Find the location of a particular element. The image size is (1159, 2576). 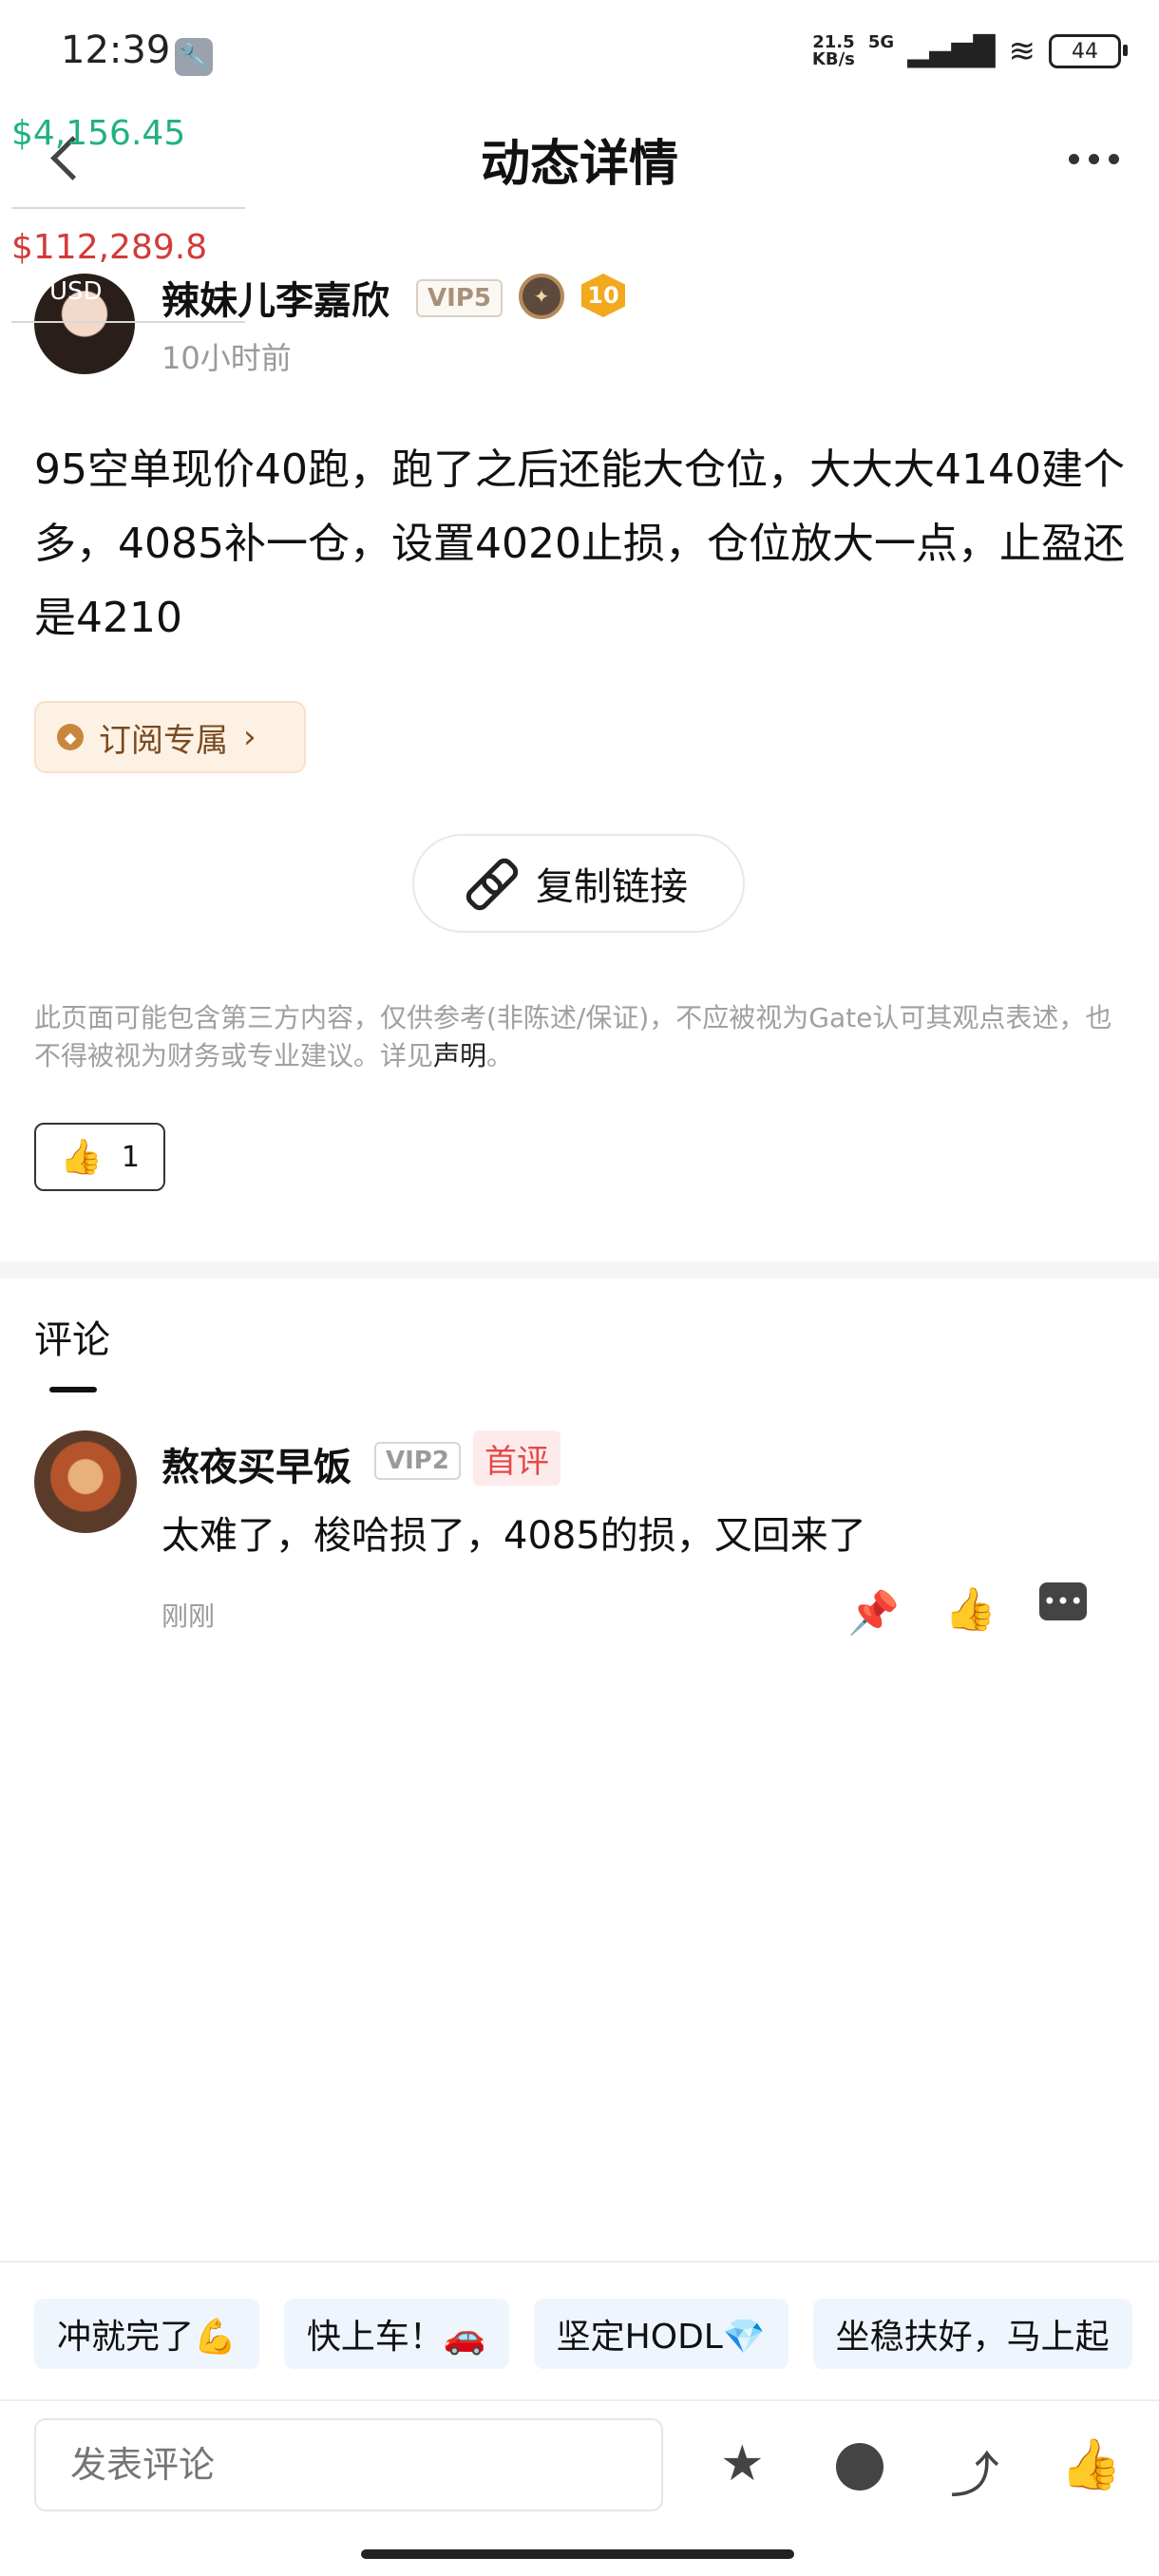

like-count: 1 is located at coordinates (130, 1157).